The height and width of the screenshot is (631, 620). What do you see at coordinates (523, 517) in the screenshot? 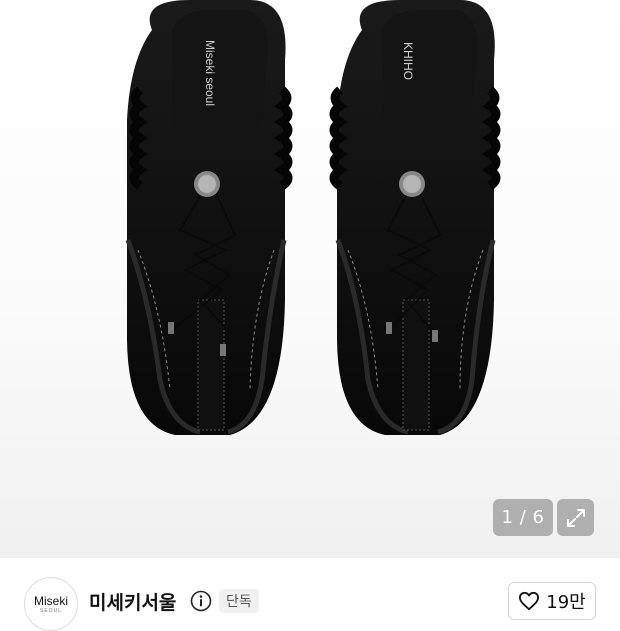
I see `image-counter: 1 / 6` at bounding box center [523, 517].